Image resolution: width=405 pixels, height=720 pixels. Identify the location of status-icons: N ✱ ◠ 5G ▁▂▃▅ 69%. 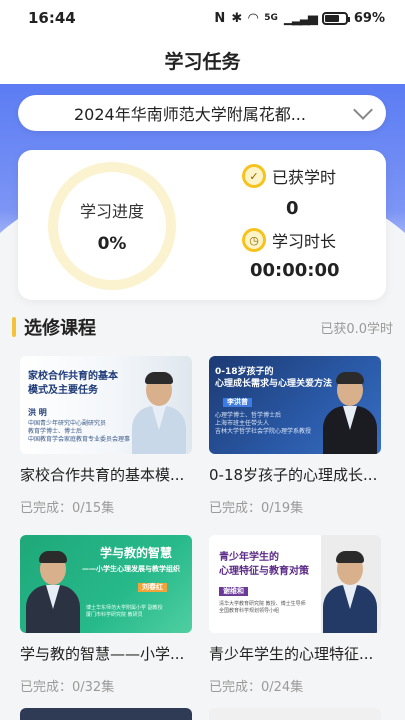
(299, 18).